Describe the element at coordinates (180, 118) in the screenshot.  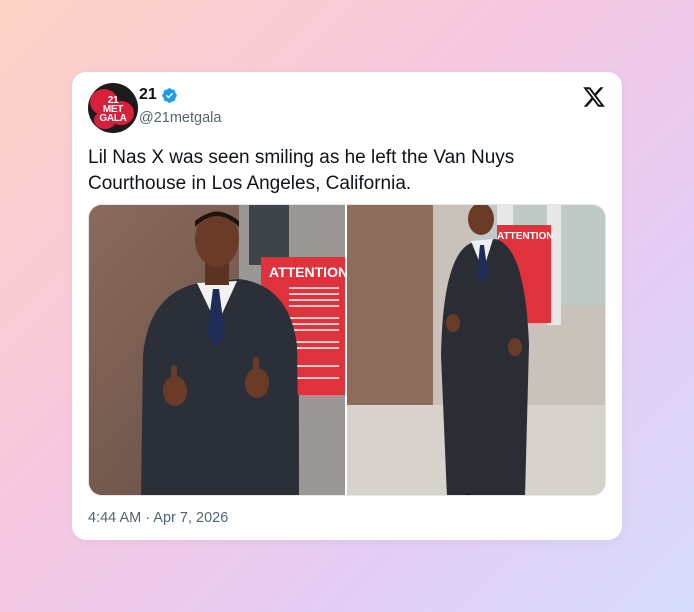
I see `author-handle: @21metgala` at that location.